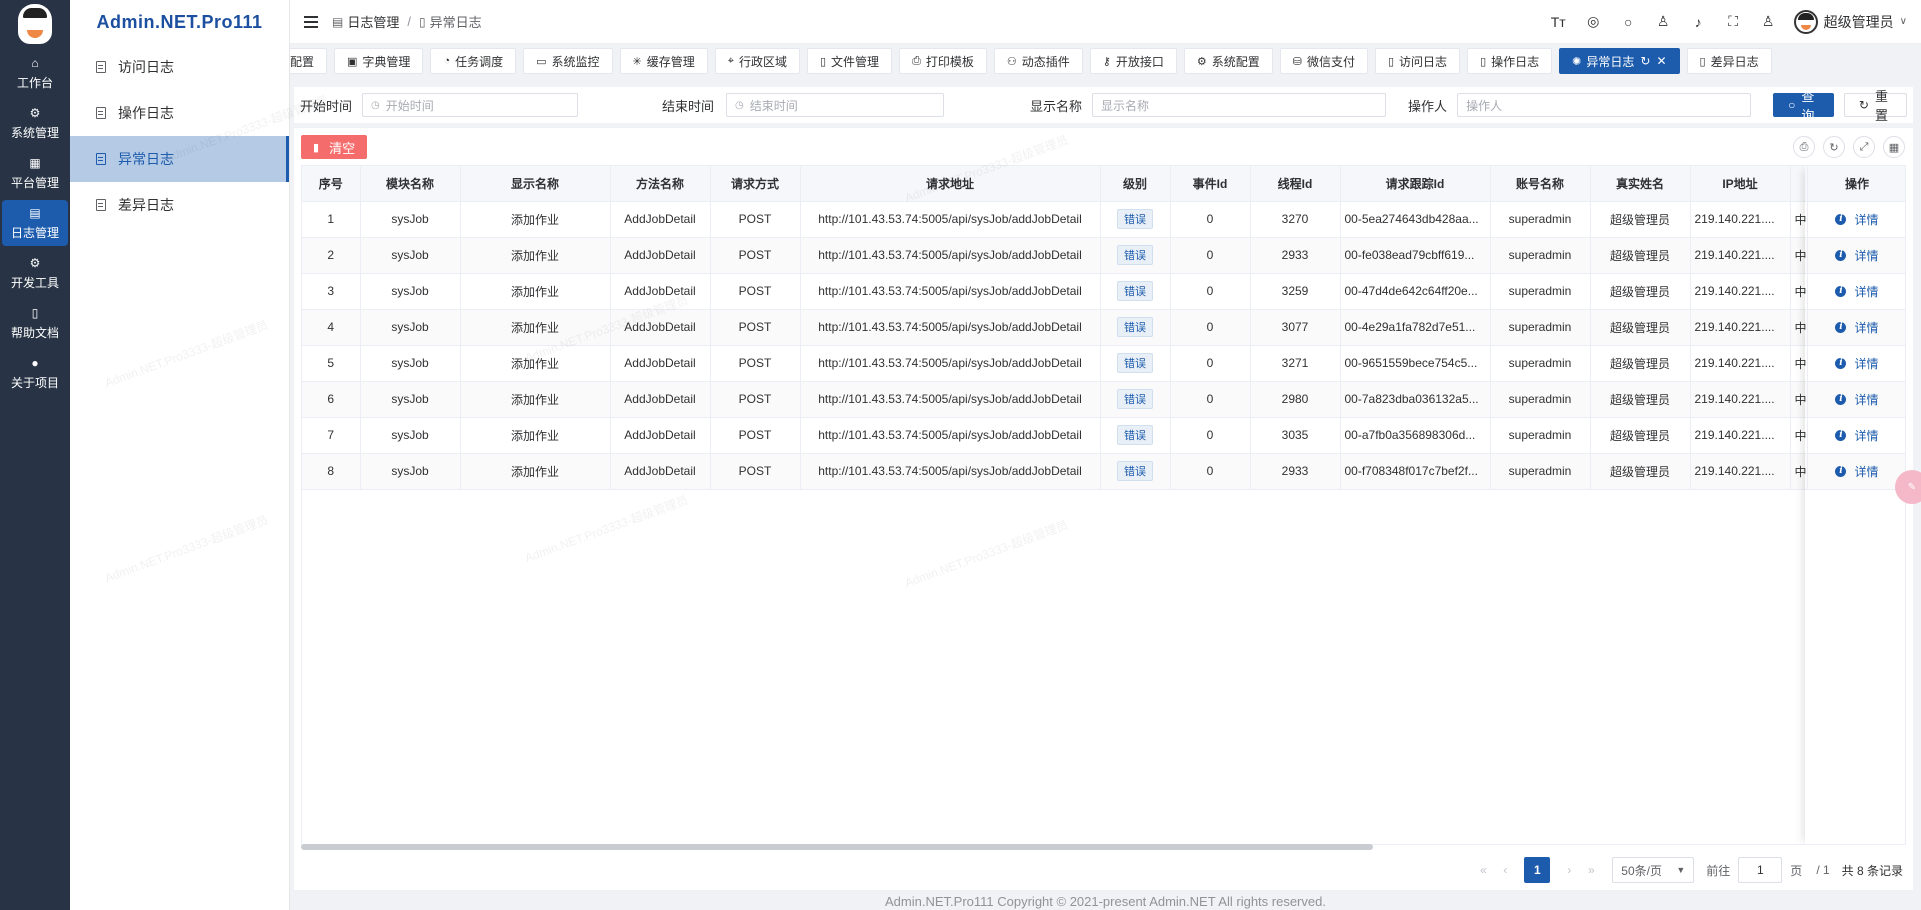 This screenshot has height=910, width=1921. Describe the element at coordinates (455, 22) in the screenshot. I see `breadcrumb-current: 异常日志` at that location.